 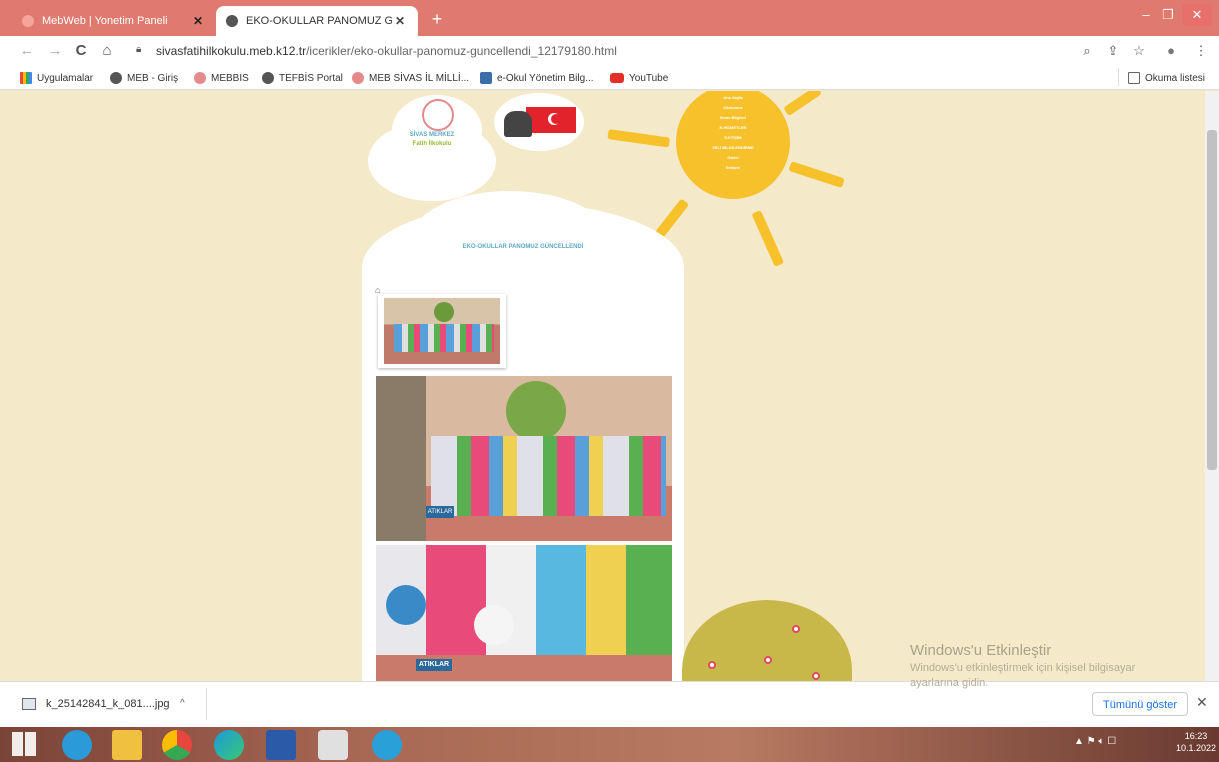 What do you see at coordinates (311, 78) in the screenshot?
I see `bookmark-label: TEFBİS Portal` at bounding box center [311, 78].